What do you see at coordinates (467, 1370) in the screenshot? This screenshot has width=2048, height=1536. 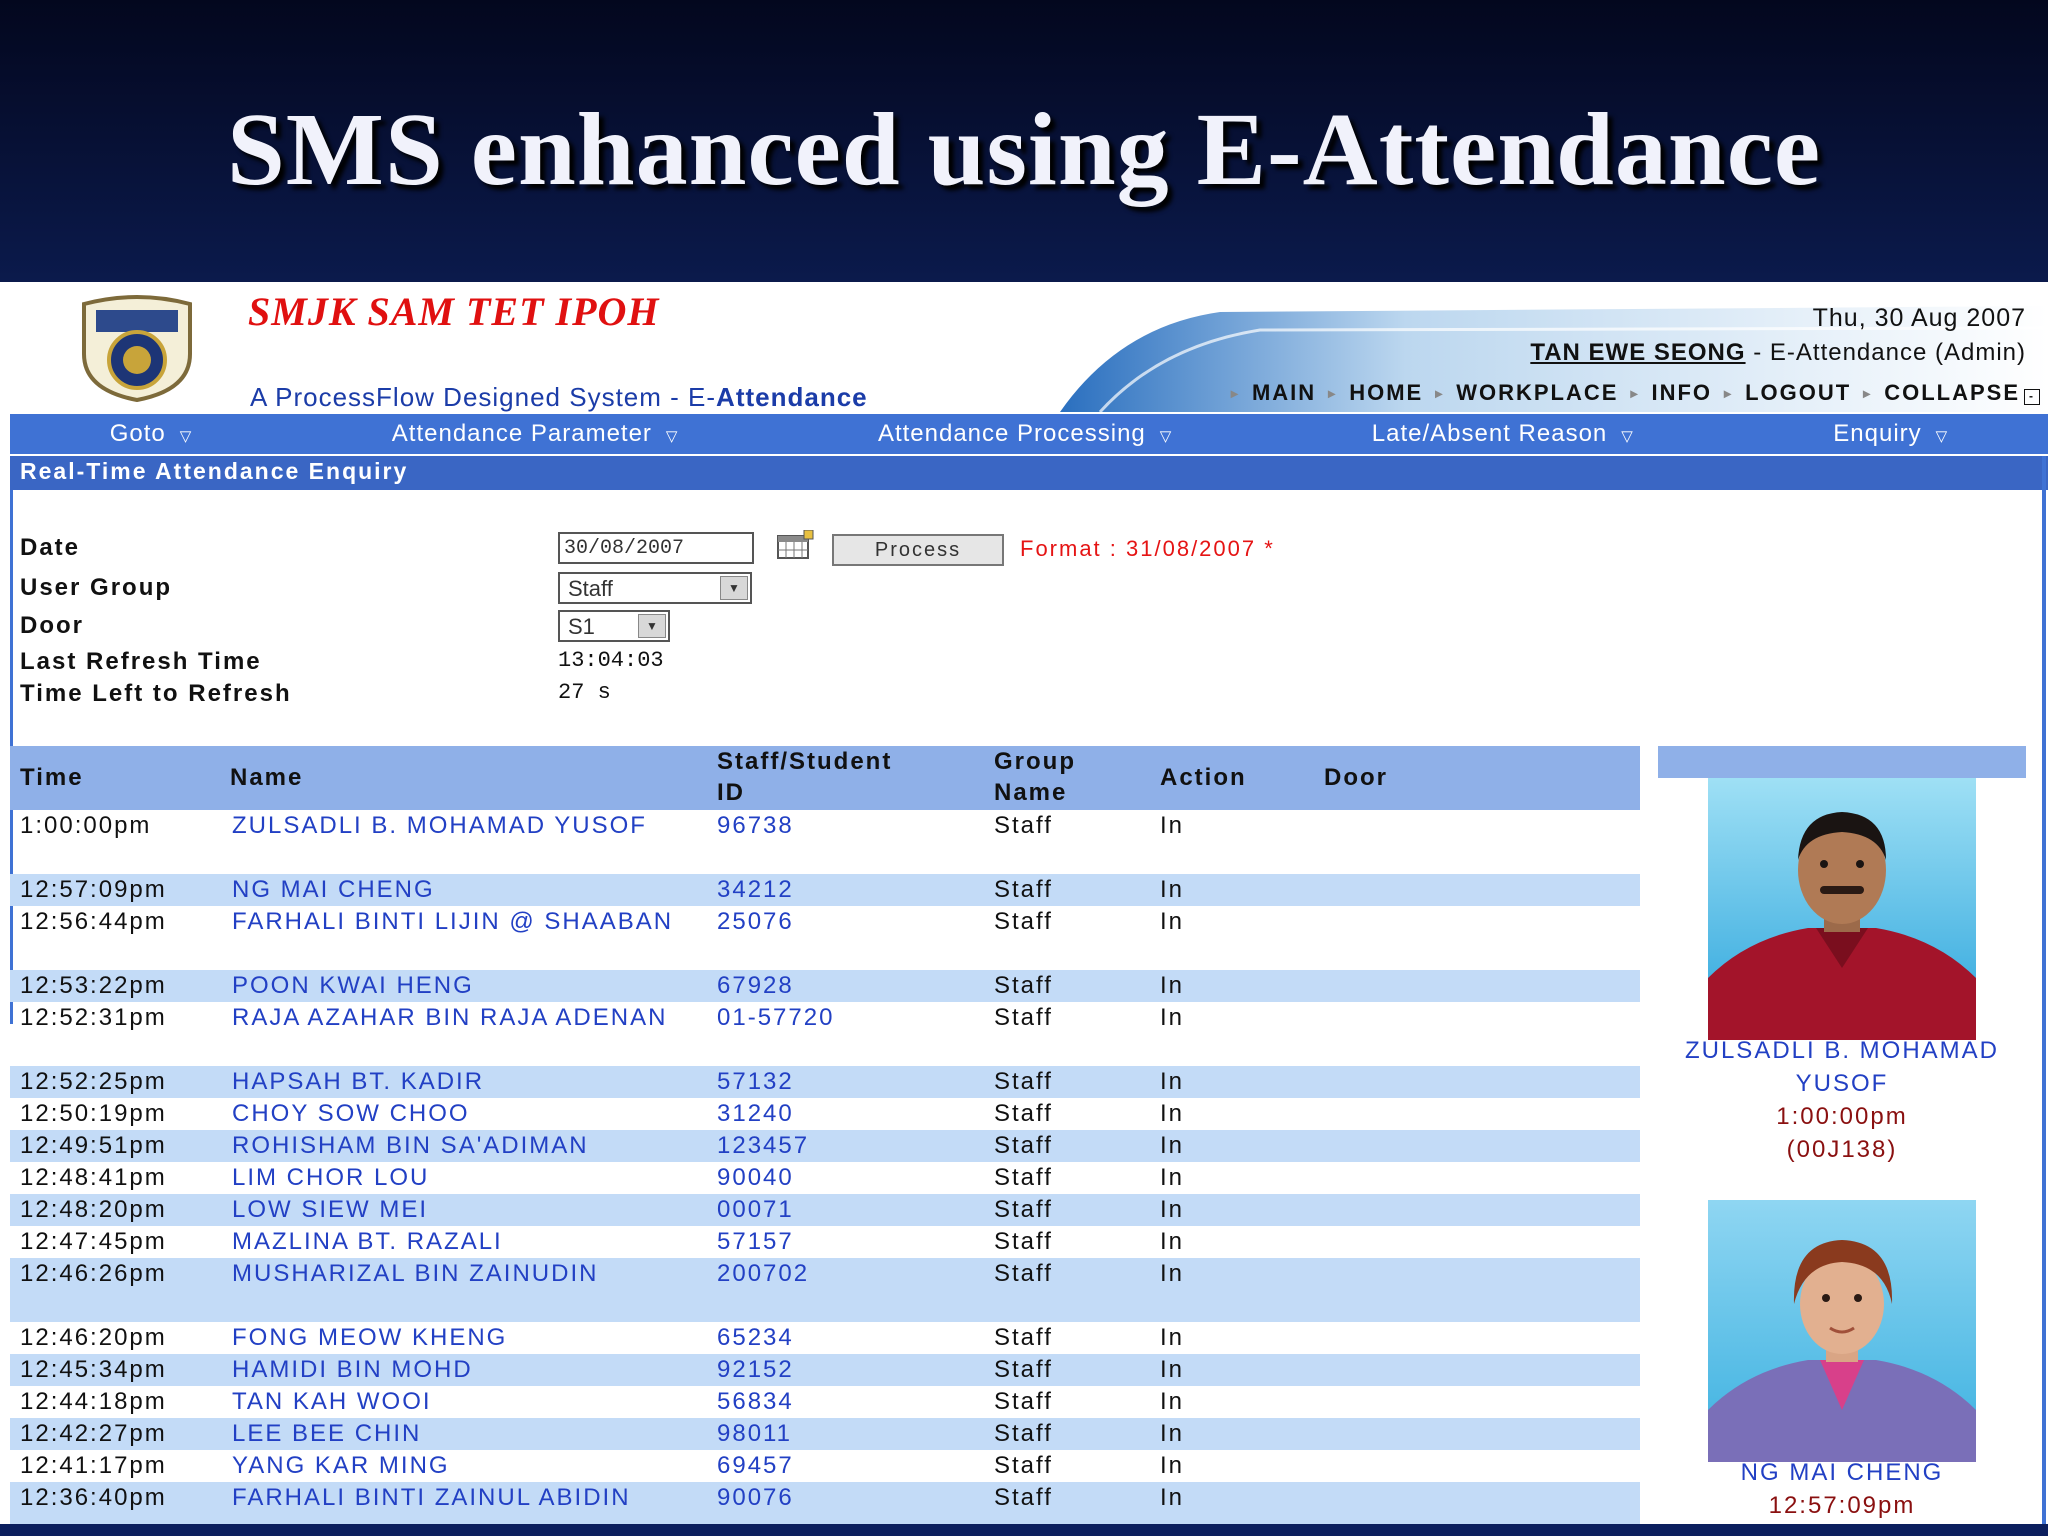 I see `row-name-link: HAMIDI BIN MOHD` at bounding box center [467, 1370].